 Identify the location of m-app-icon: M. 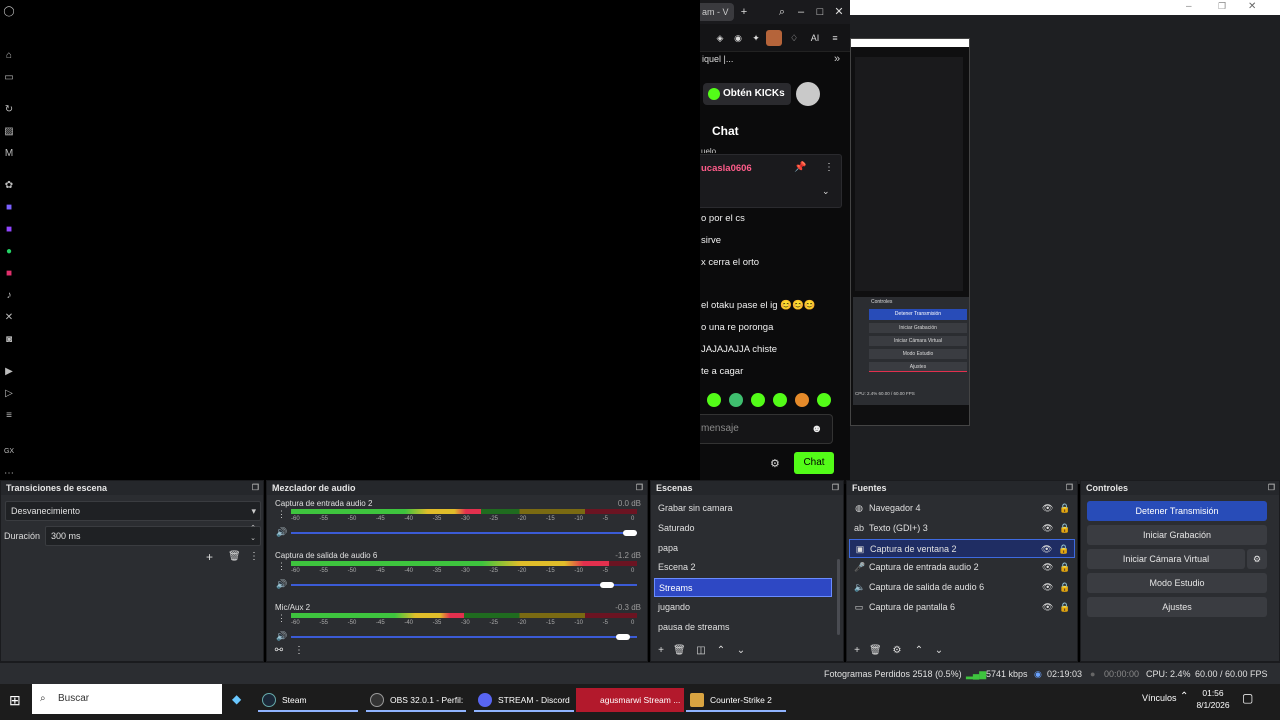
(9, 154).